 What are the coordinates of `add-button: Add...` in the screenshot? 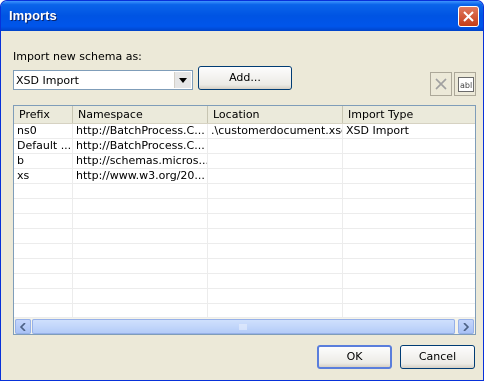 It's located at (245, 78).